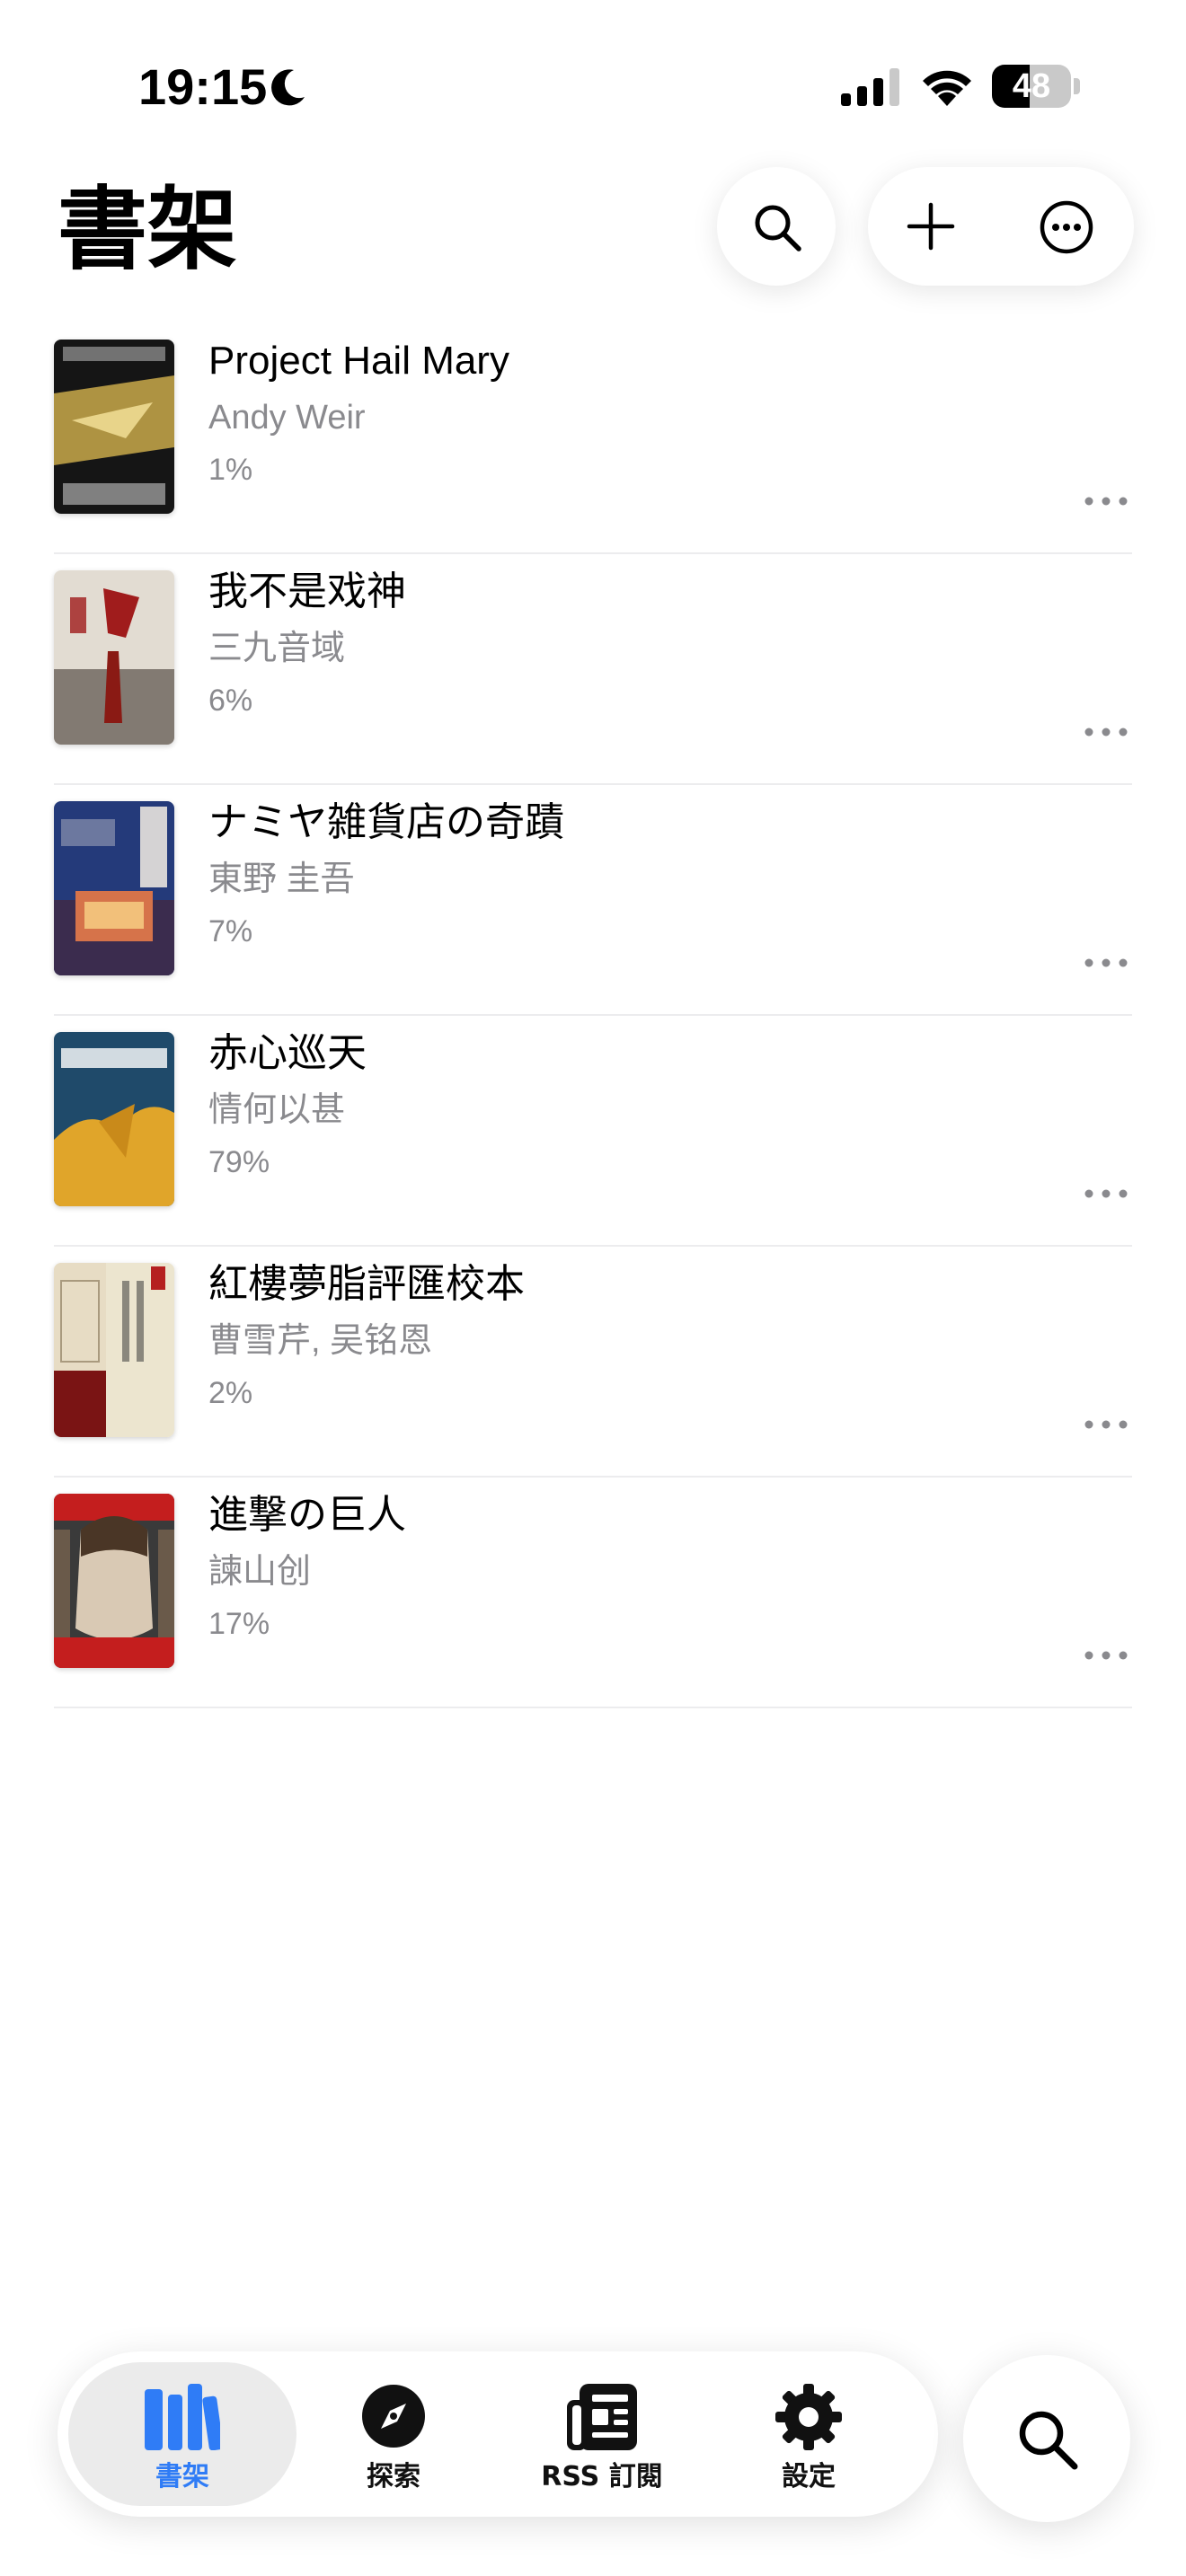  What do you see at coordinates (602, 2476) in the screenshot?
I see `tab-label: RSS 訂閱` at bounding box center [602, 2476].